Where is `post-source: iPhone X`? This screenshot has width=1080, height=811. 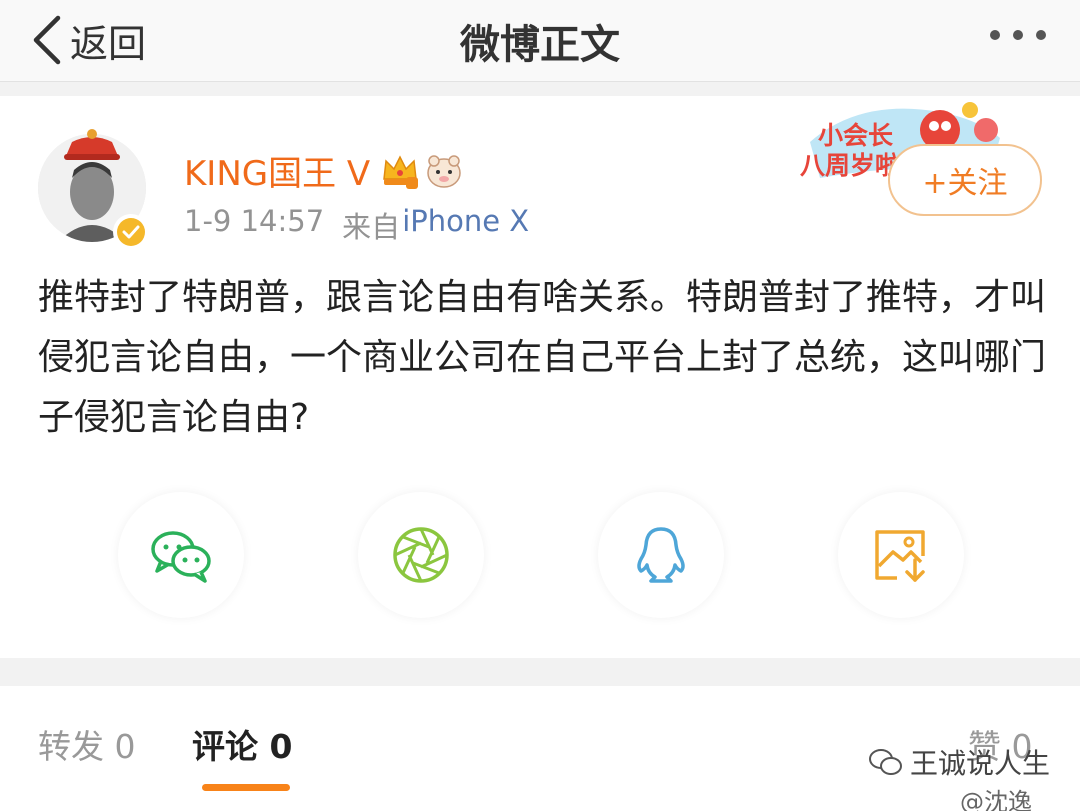
post-source: iPhone X is located at coordinates (465, 225).